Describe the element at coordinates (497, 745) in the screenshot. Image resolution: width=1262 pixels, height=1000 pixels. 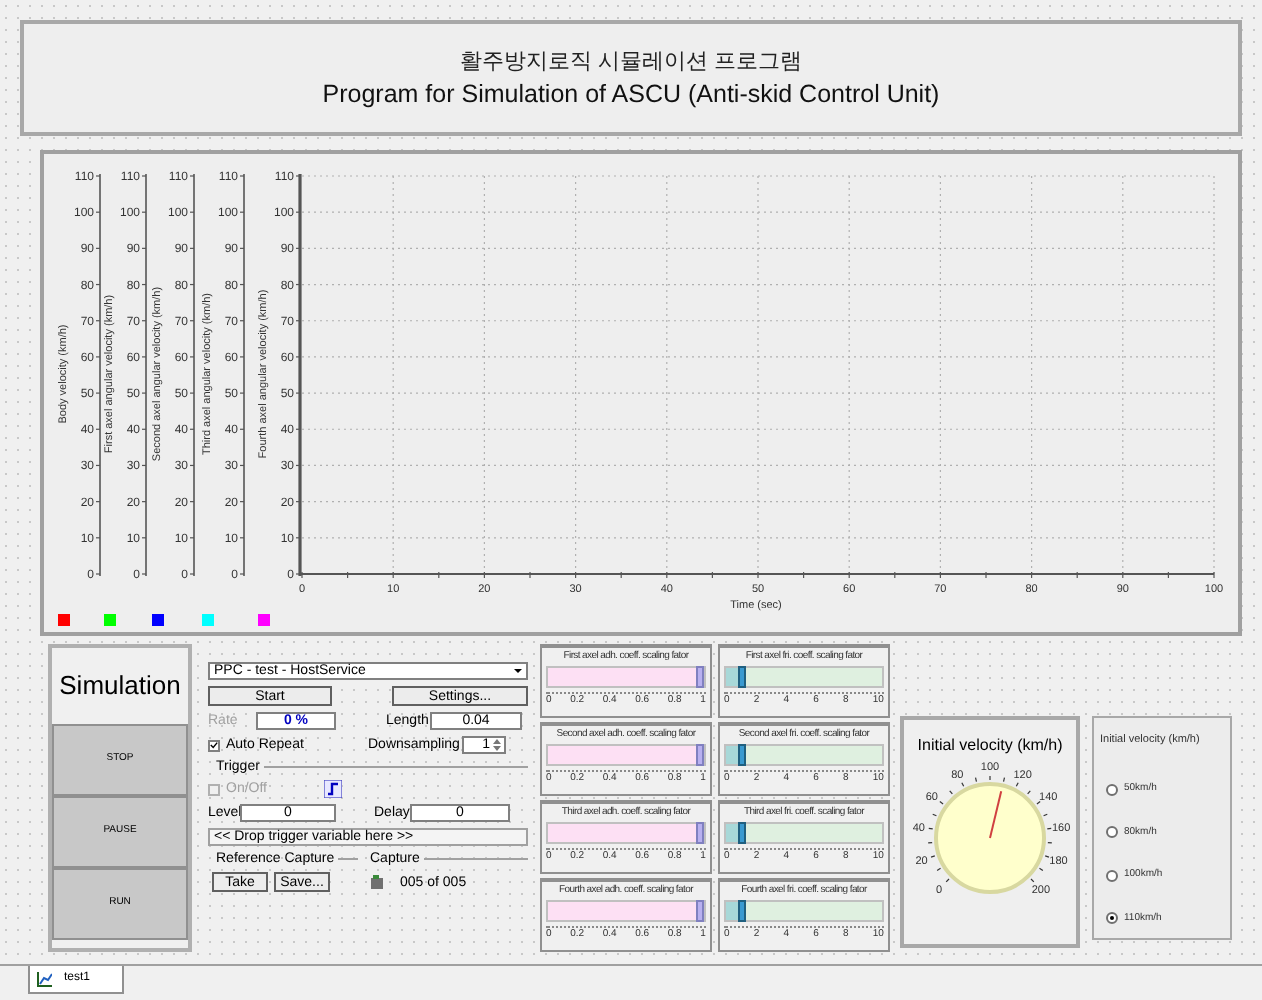
I see `spin-arrows-icon` at that location.